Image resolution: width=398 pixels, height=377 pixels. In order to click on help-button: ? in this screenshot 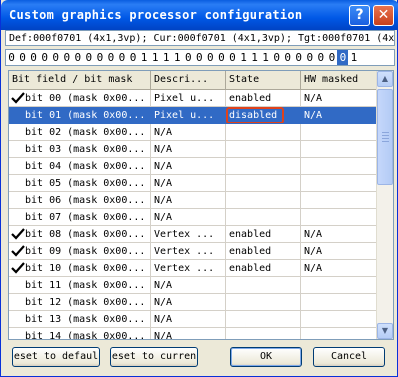, I will do `click(359, 15)`.